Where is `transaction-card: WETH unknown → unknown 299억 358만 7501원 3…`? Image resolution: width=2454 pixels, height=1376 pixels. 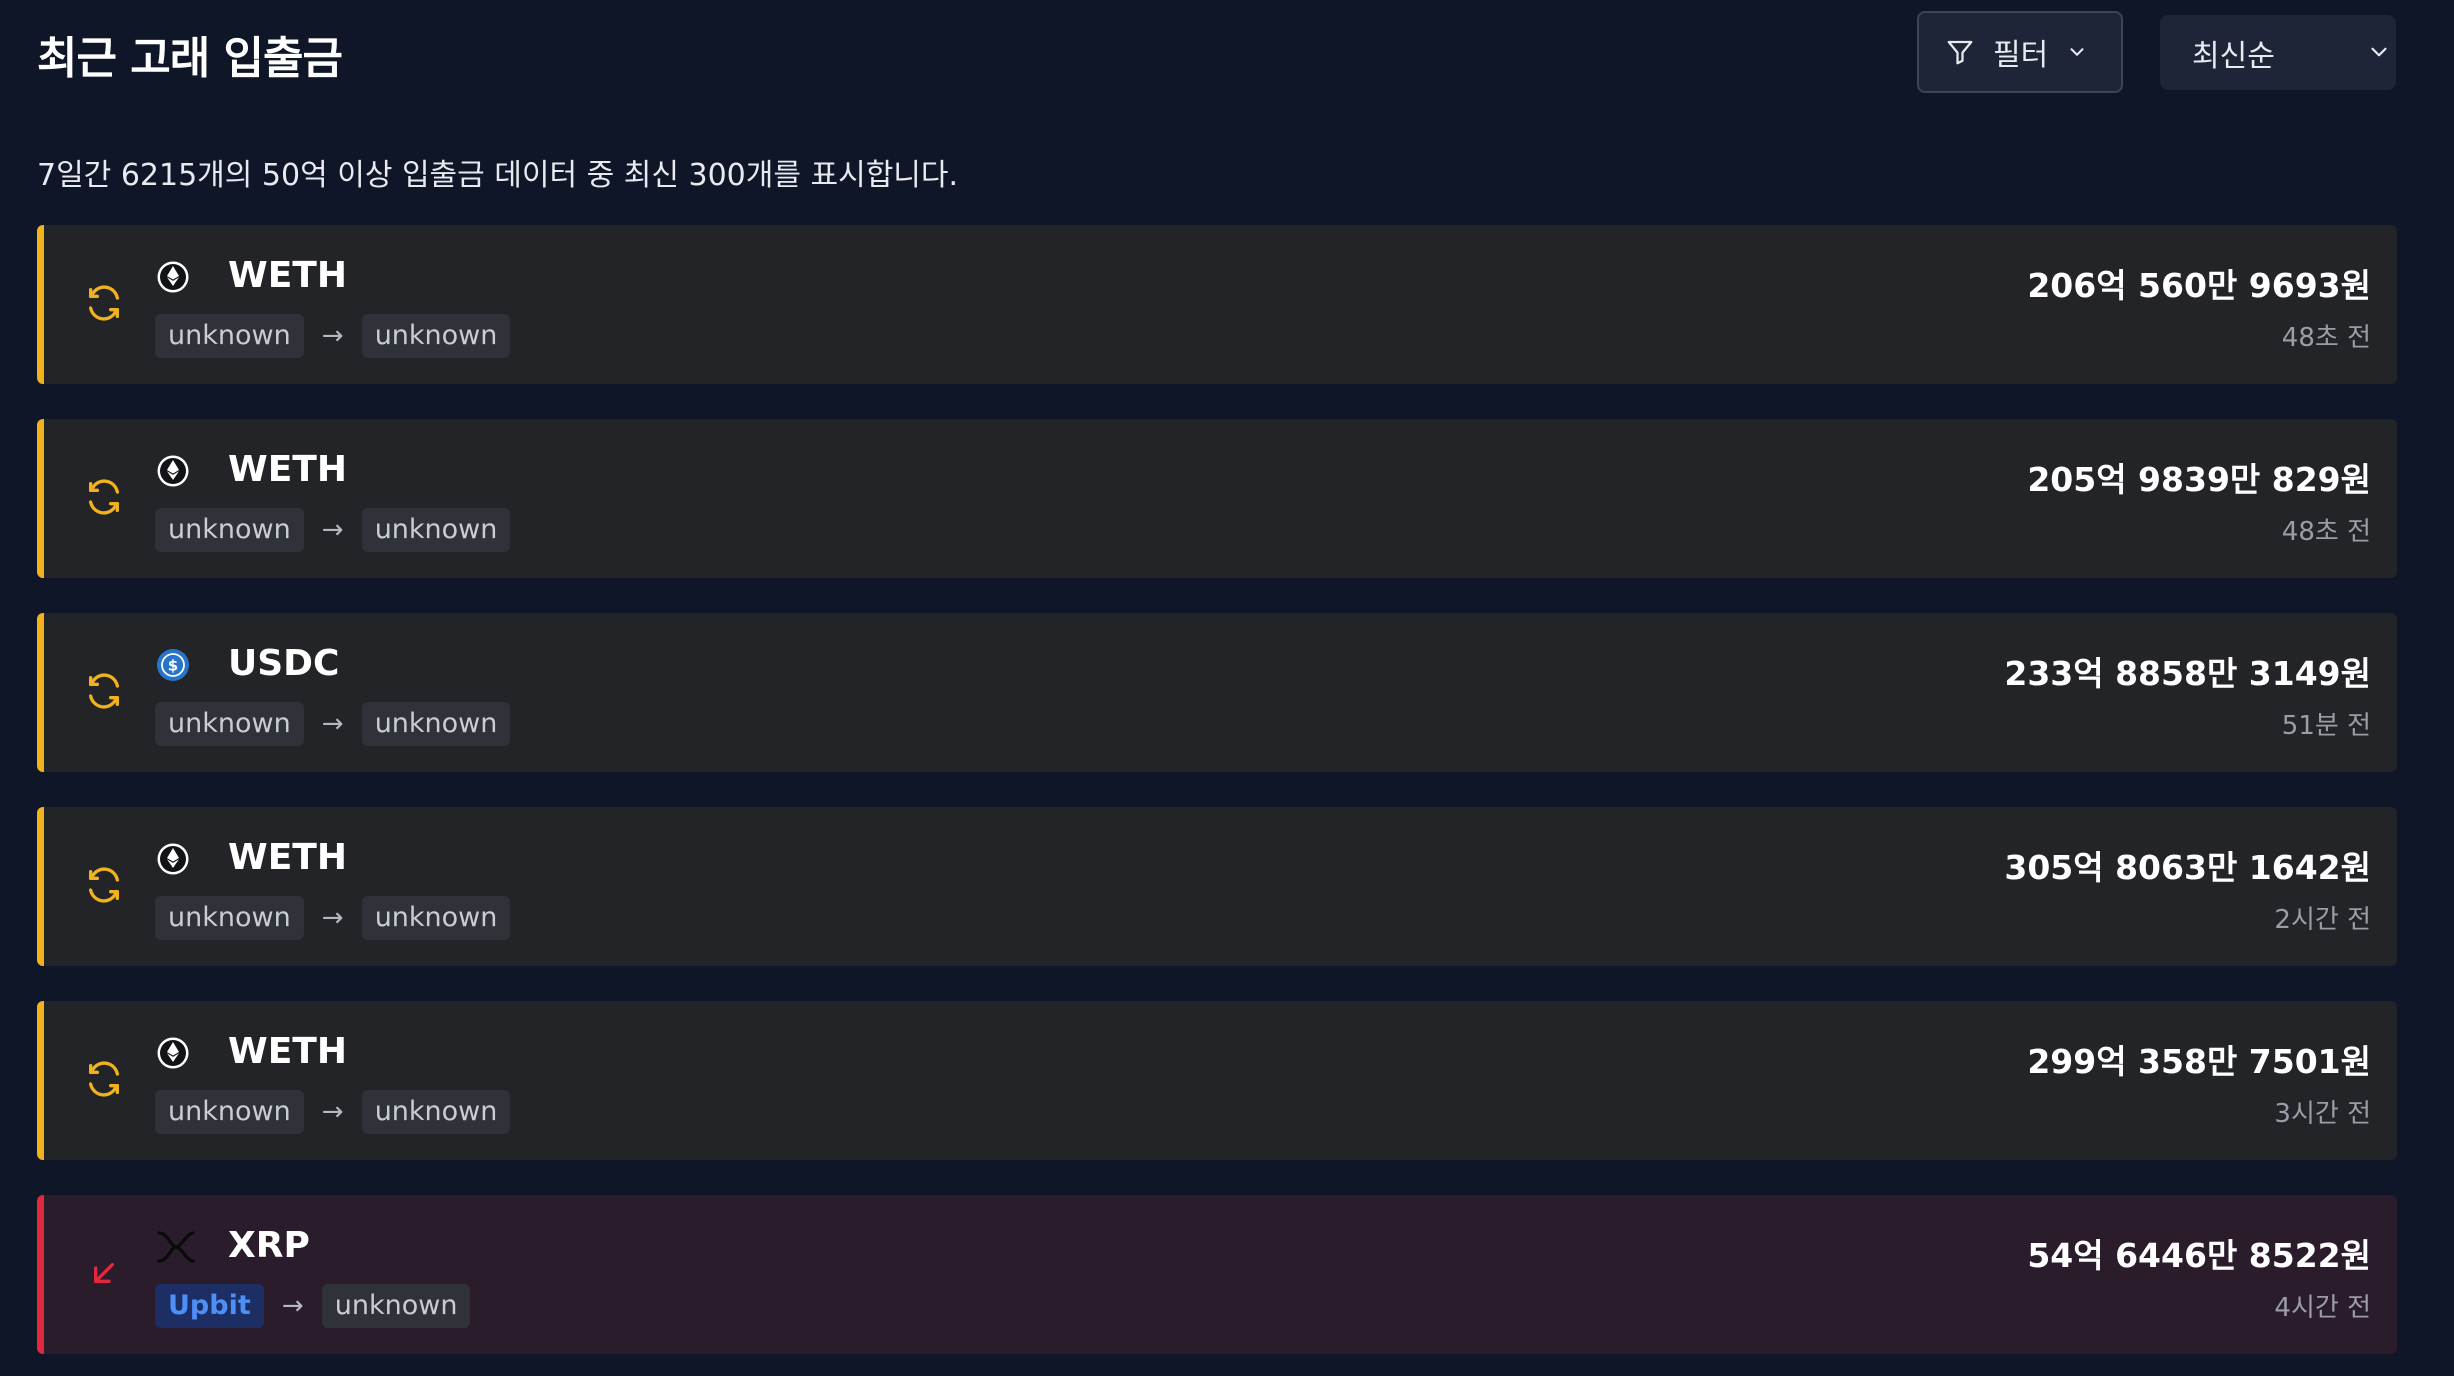
transaction-card: WETH unknown → unknown 299억 358만 7501원 3… is located at coordinates (1217, 1080).